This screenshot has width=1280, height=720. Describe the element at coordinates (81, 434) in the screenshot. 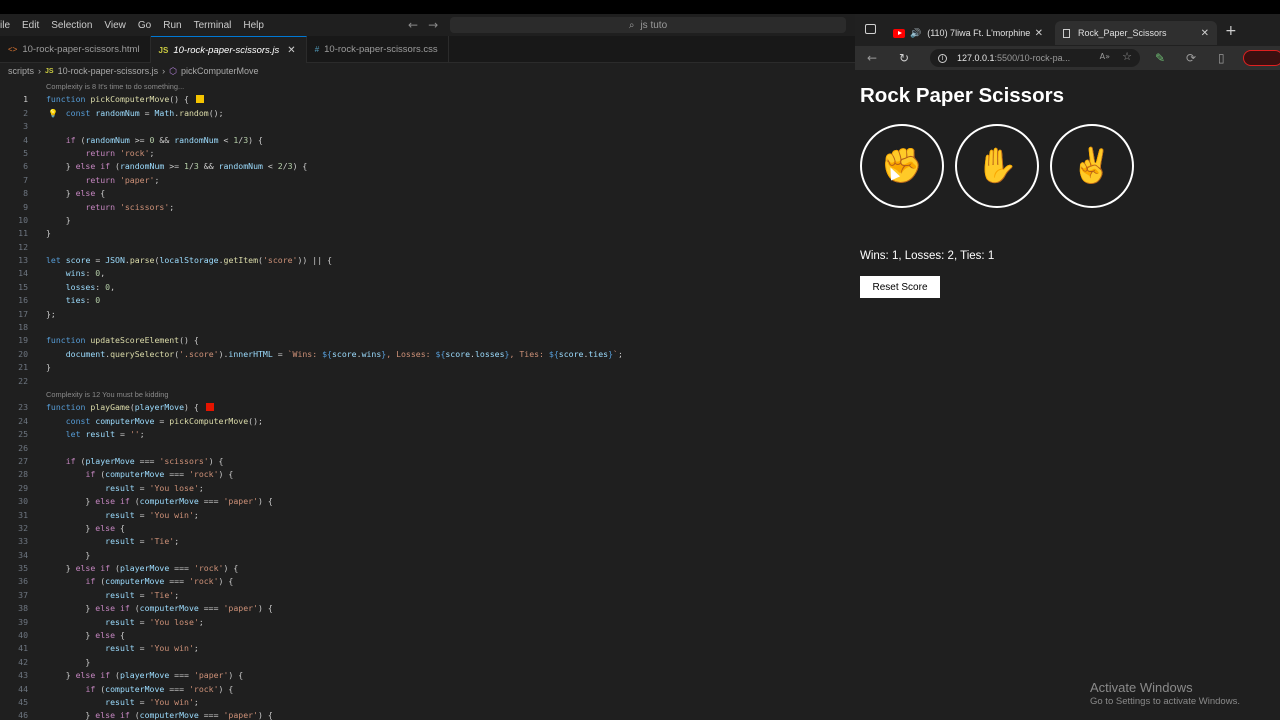

I see `code-line: 25 let result = '';` at that location.